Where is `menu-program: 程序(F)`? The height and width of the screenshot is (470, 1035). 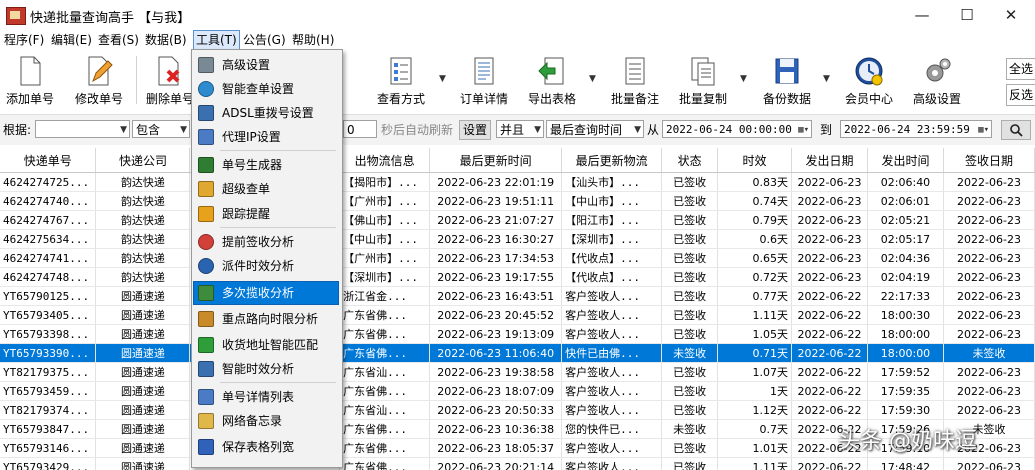
menu-program: 程序(F) is located at coordinates (24, 40).